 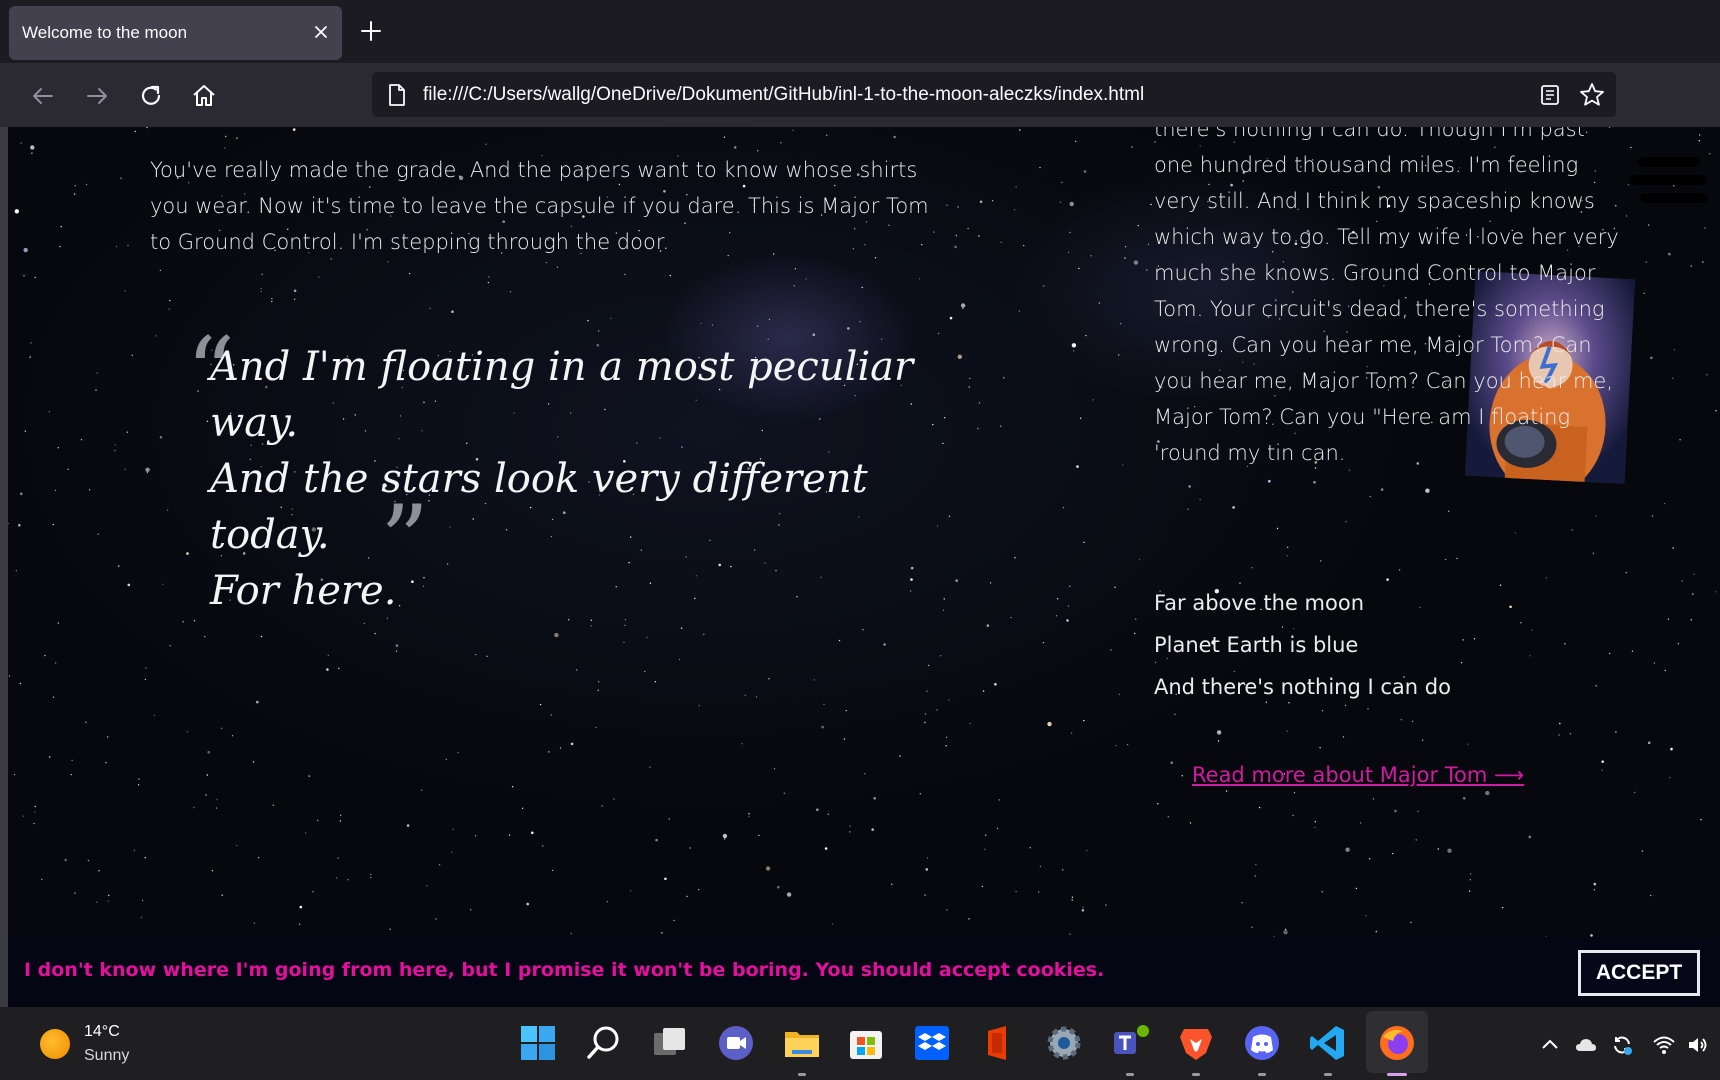 What do you see at coordinates (102, 1032) in the screenshot?
I see `weather-temperature: 14°C` at bounding box center [102, 1032].